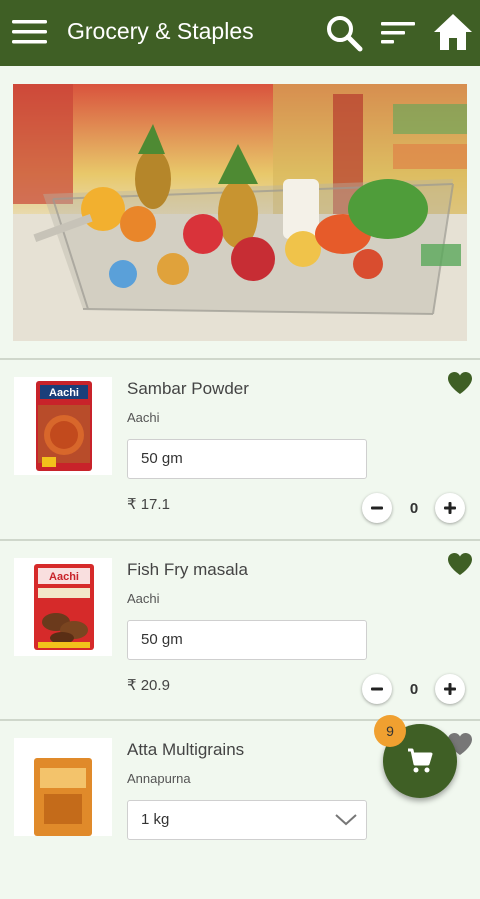 The height and width of the screenshot is (899, 480). Describe the element at coordinates (63, 797) in the screenshot. I see `flour-bag-icon` at that location.